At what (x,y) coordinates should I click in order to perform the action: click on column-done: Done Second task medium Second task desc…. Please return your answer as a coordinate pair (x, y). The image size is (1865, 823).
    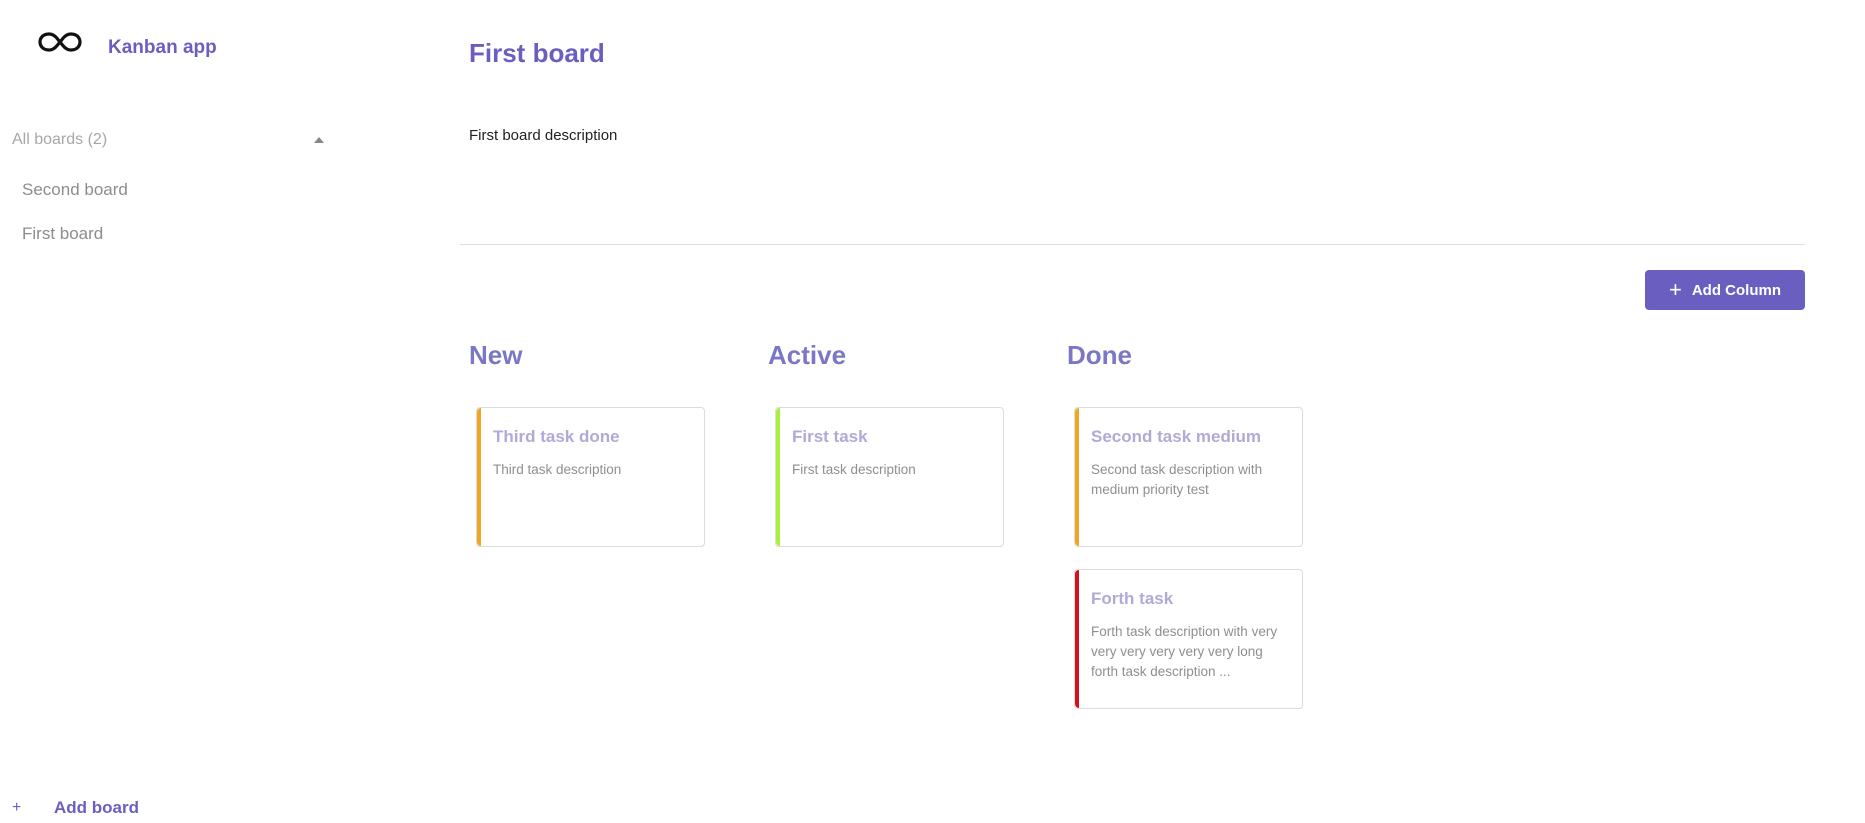
    Looking at the image, I should click on (1180, 524).